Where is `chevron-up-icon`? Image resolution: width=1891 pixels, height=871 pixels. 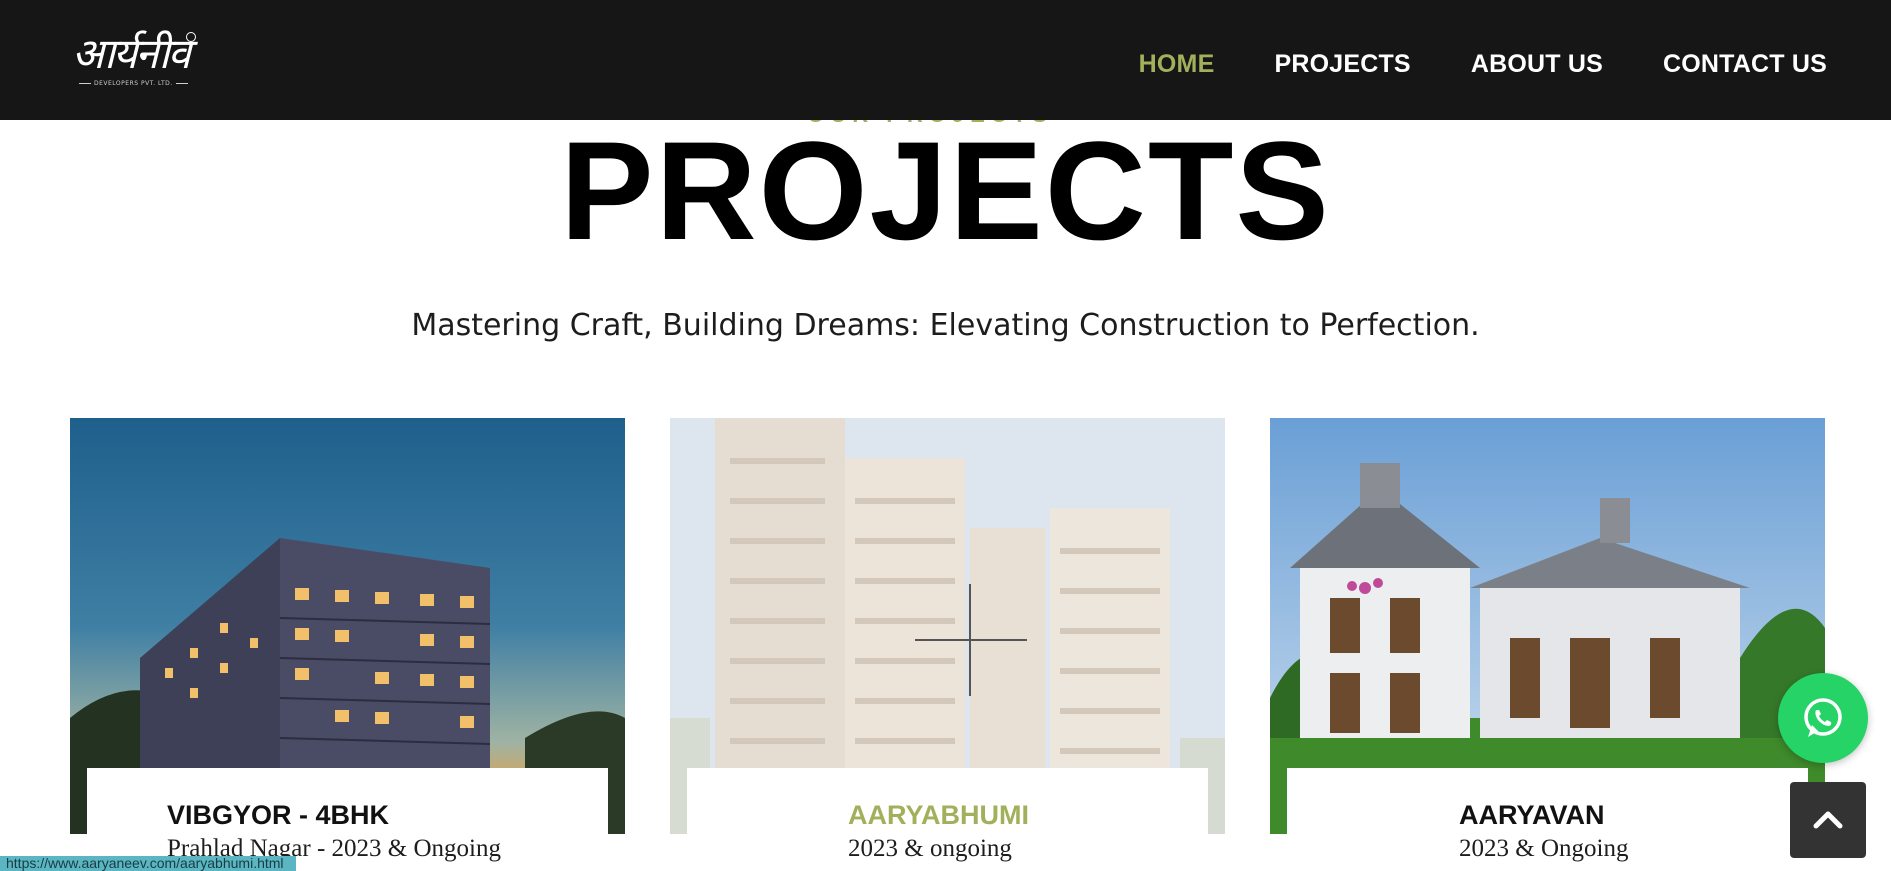
chevron-up-icon is located at coordinates (1828, 820).